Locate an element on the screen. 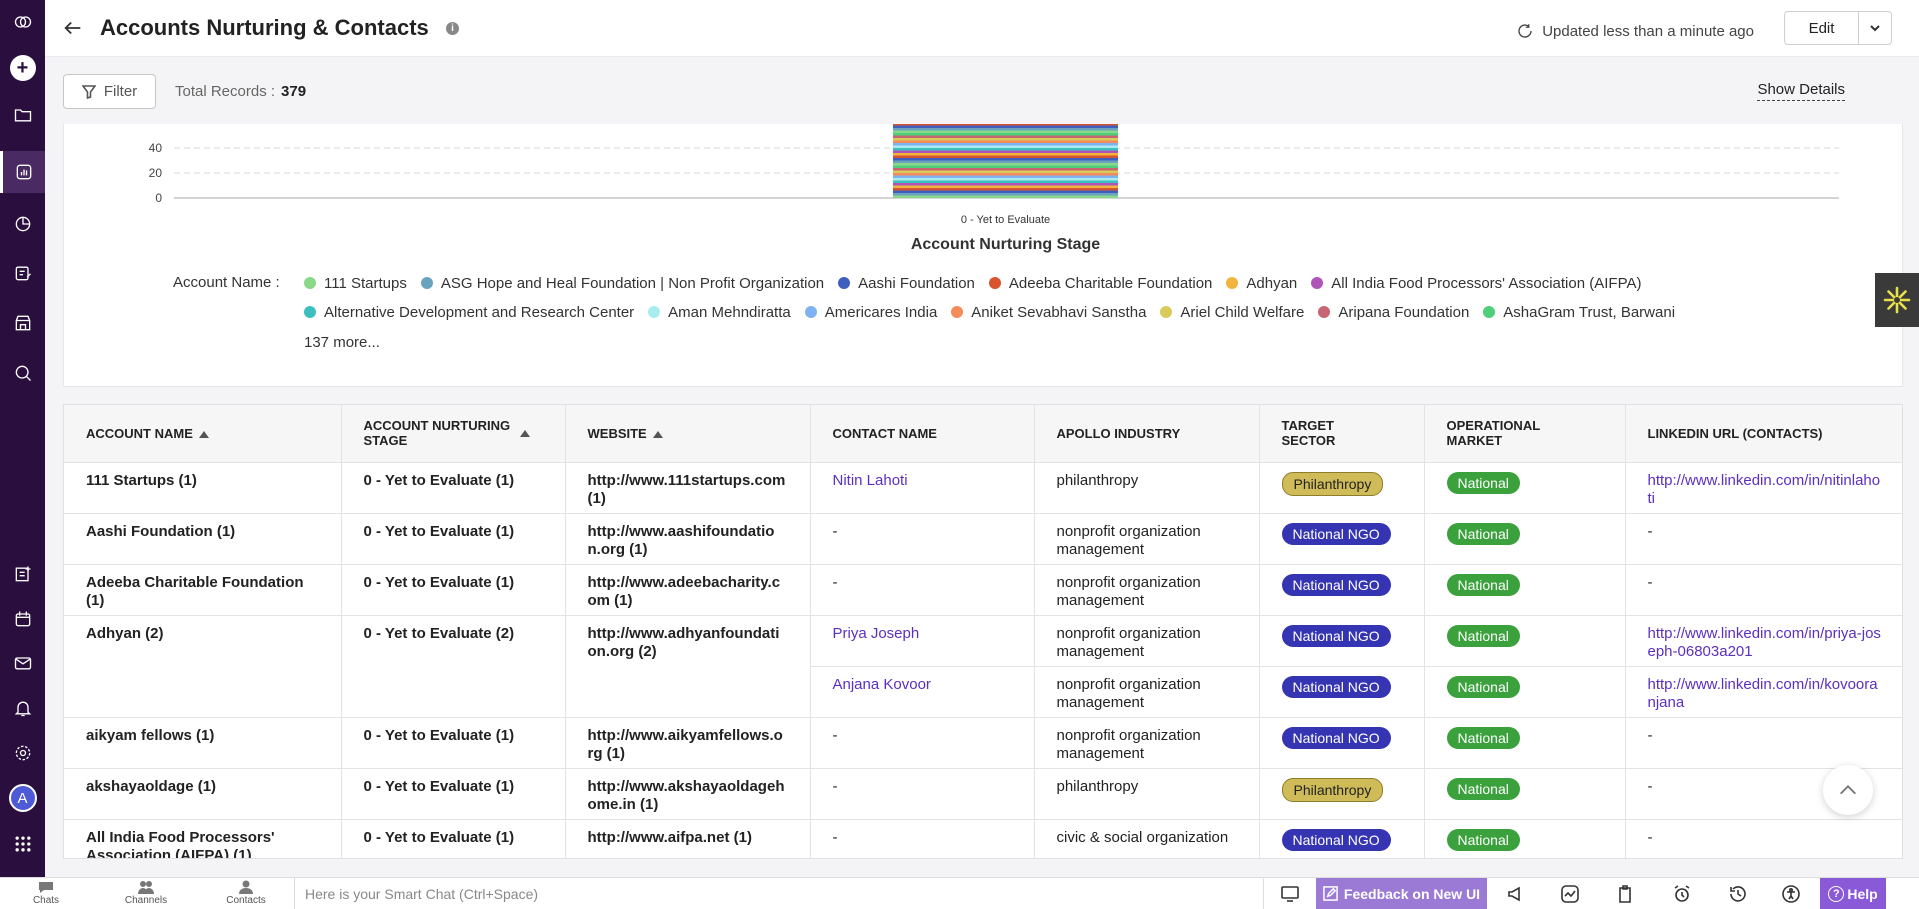 Image resolution: width=1919 pixels, height=909 pixels. chats-tab: Chats is located at coordinates (46, 893).